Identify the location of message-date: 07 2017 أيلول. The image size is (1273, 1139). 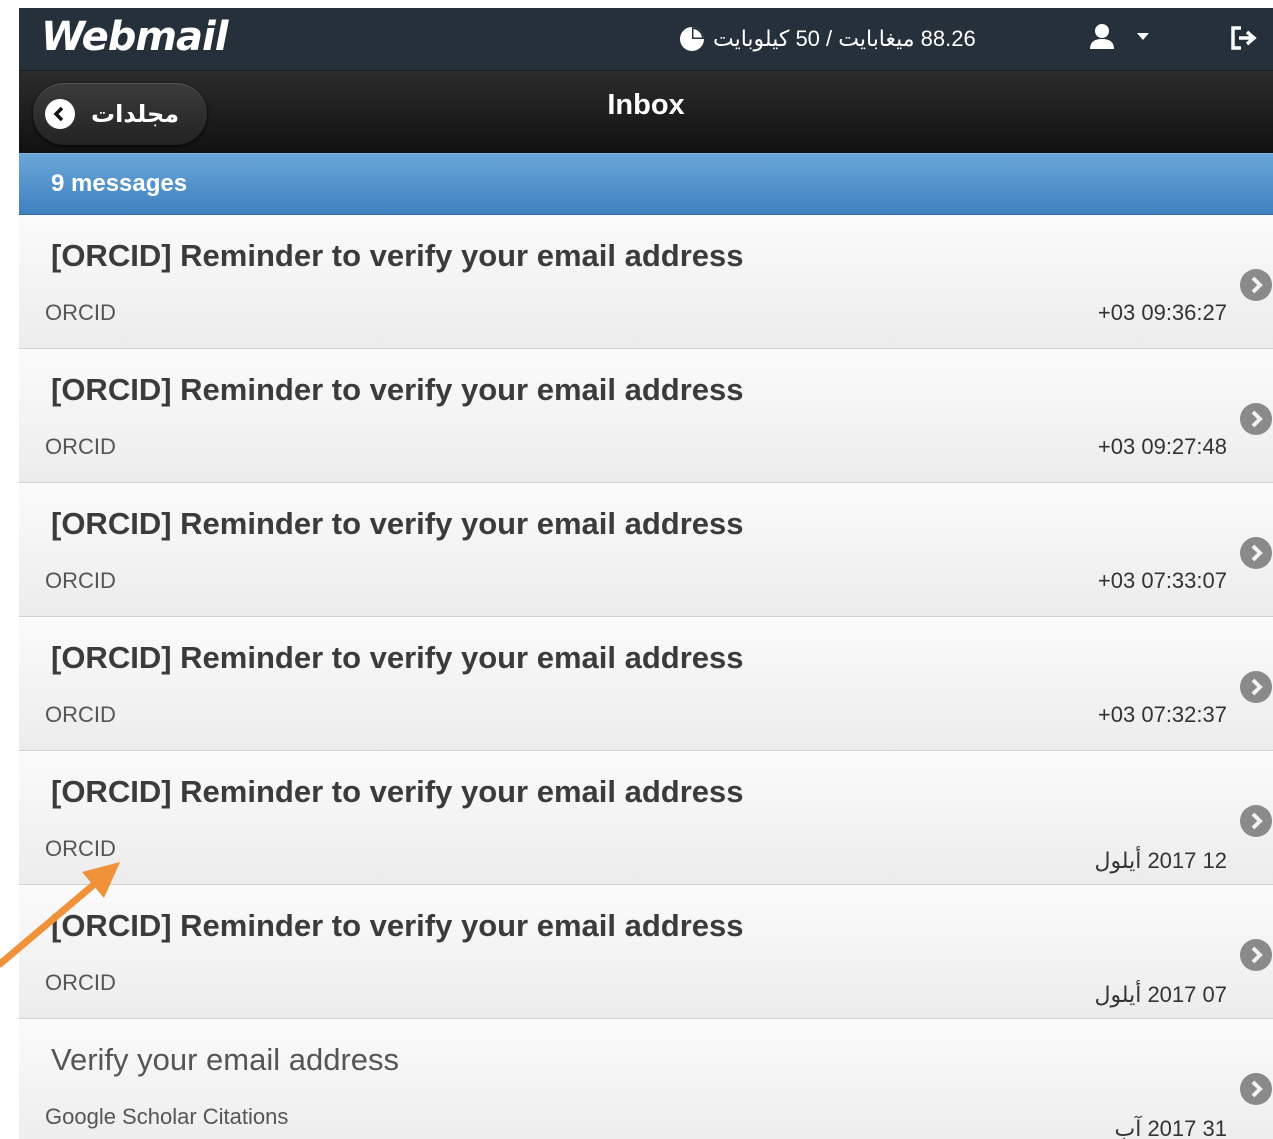
(1160, 994).